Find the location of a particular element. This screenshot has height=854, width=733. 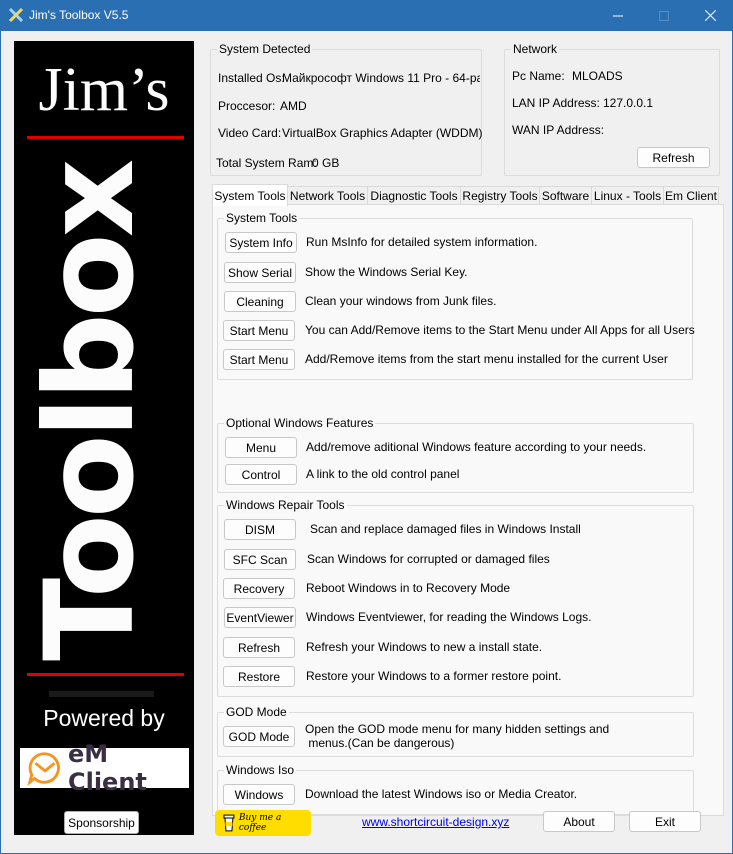

pc-name-label: Pc Name: is located at coordinates (538, 76).